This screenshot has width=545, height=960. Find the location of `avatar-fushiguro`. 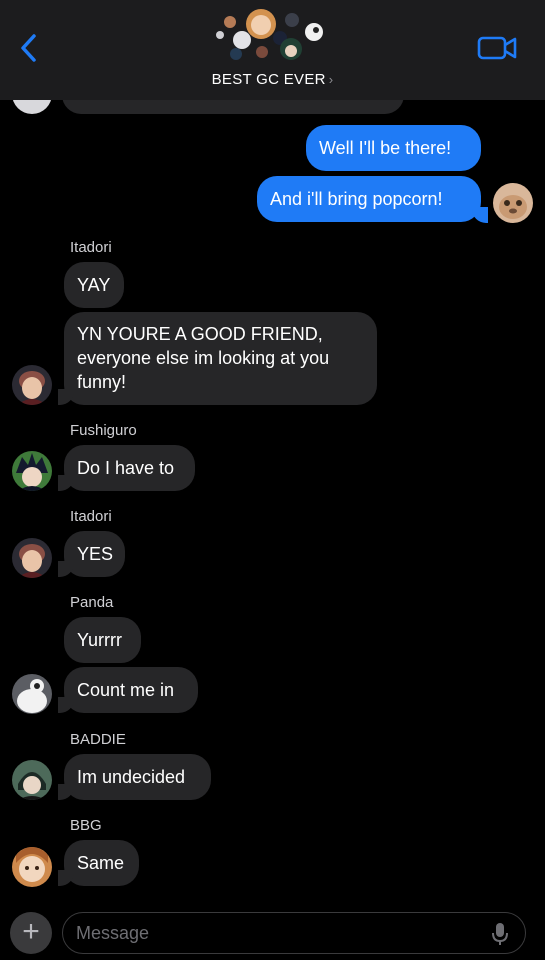

avatar-fushiguro is located at coordinates (32, 471).